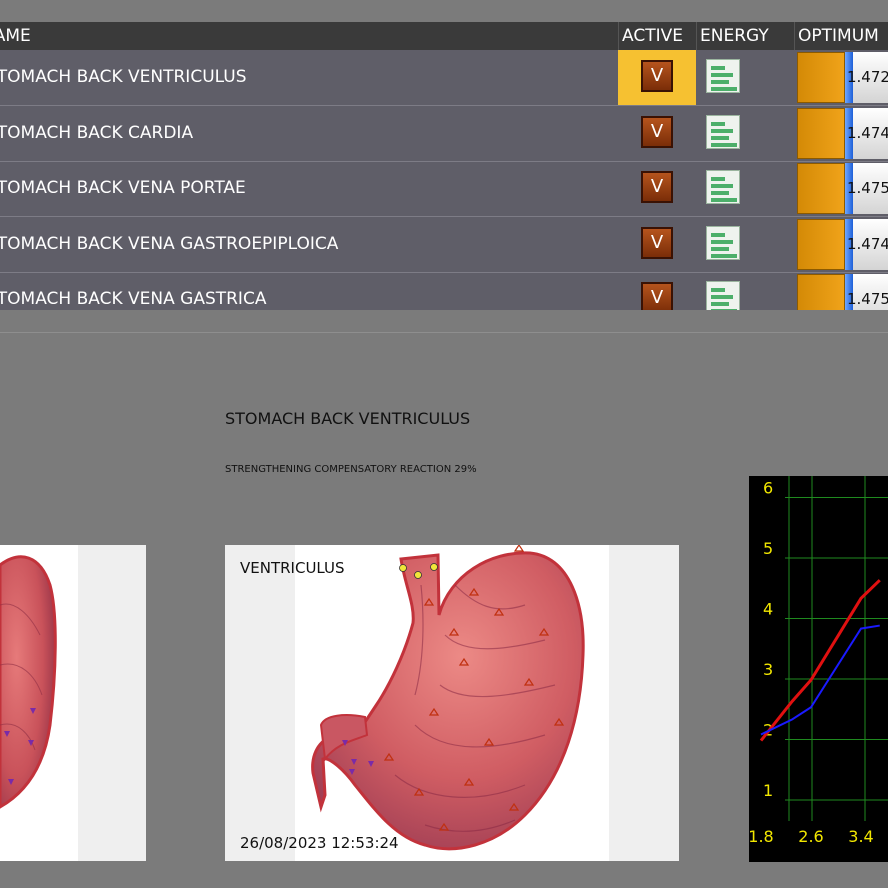 The image size is (888, 888). I want to click on table-row: STOMACH BACK VENA GASTROEPIPLOICA V 1.474, so click(444, 245).